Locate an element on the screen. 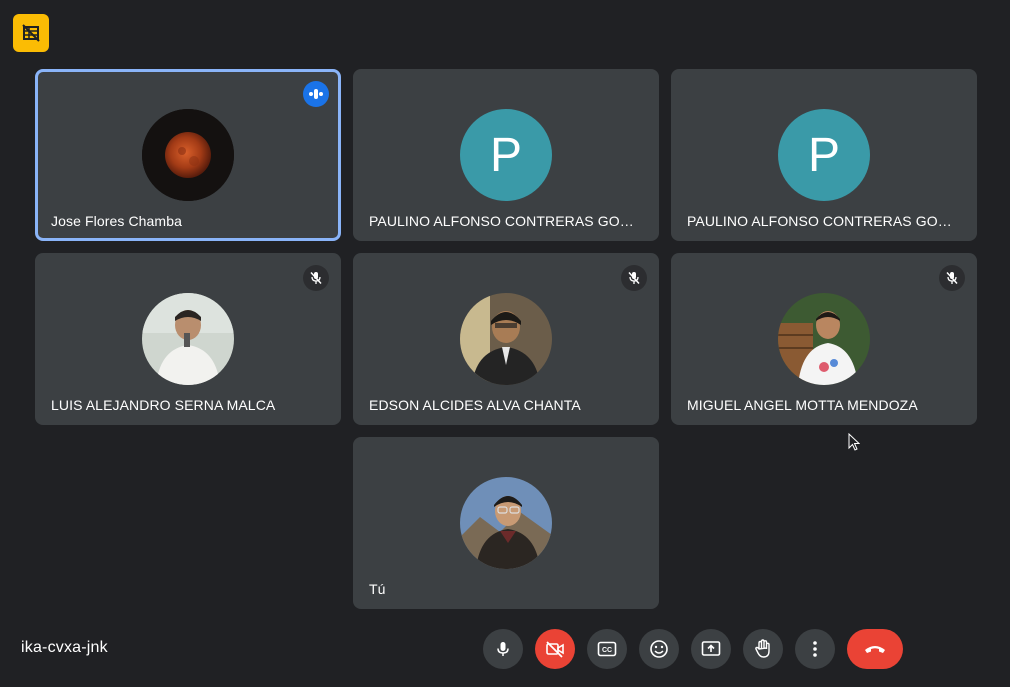 Image resolution: width=1010 pixels, height=687 pixels. raise-hand-button is located at coordinates (763, 649).